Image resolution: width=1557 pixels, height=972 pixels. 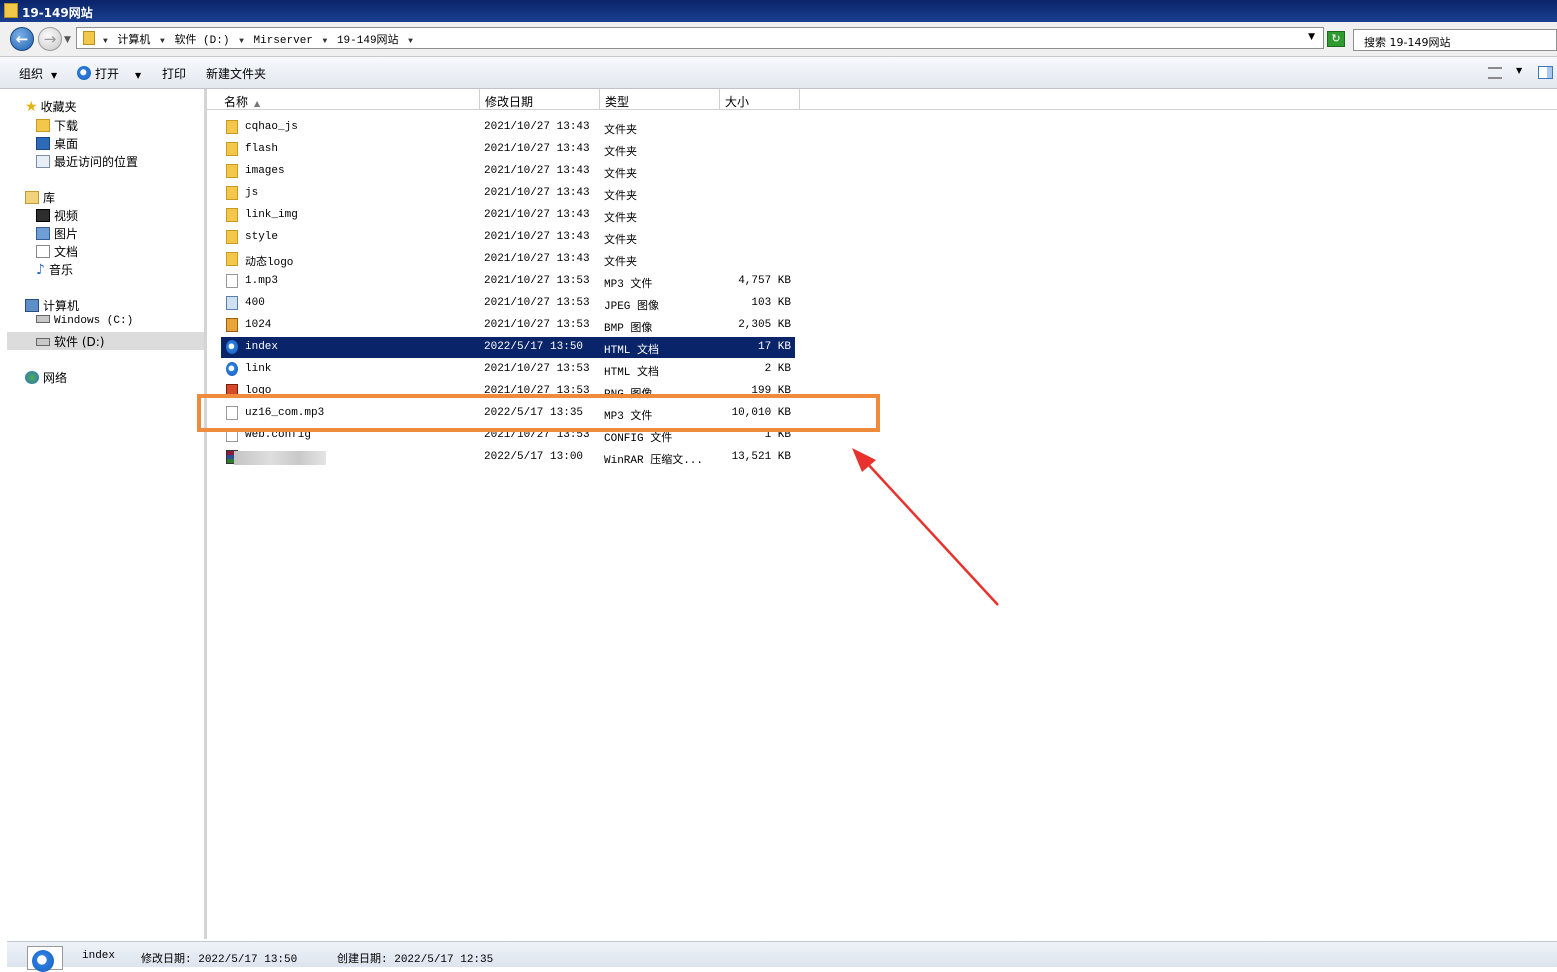 I want to click on music-note-icon: ♪, so click(x=40, y=270).